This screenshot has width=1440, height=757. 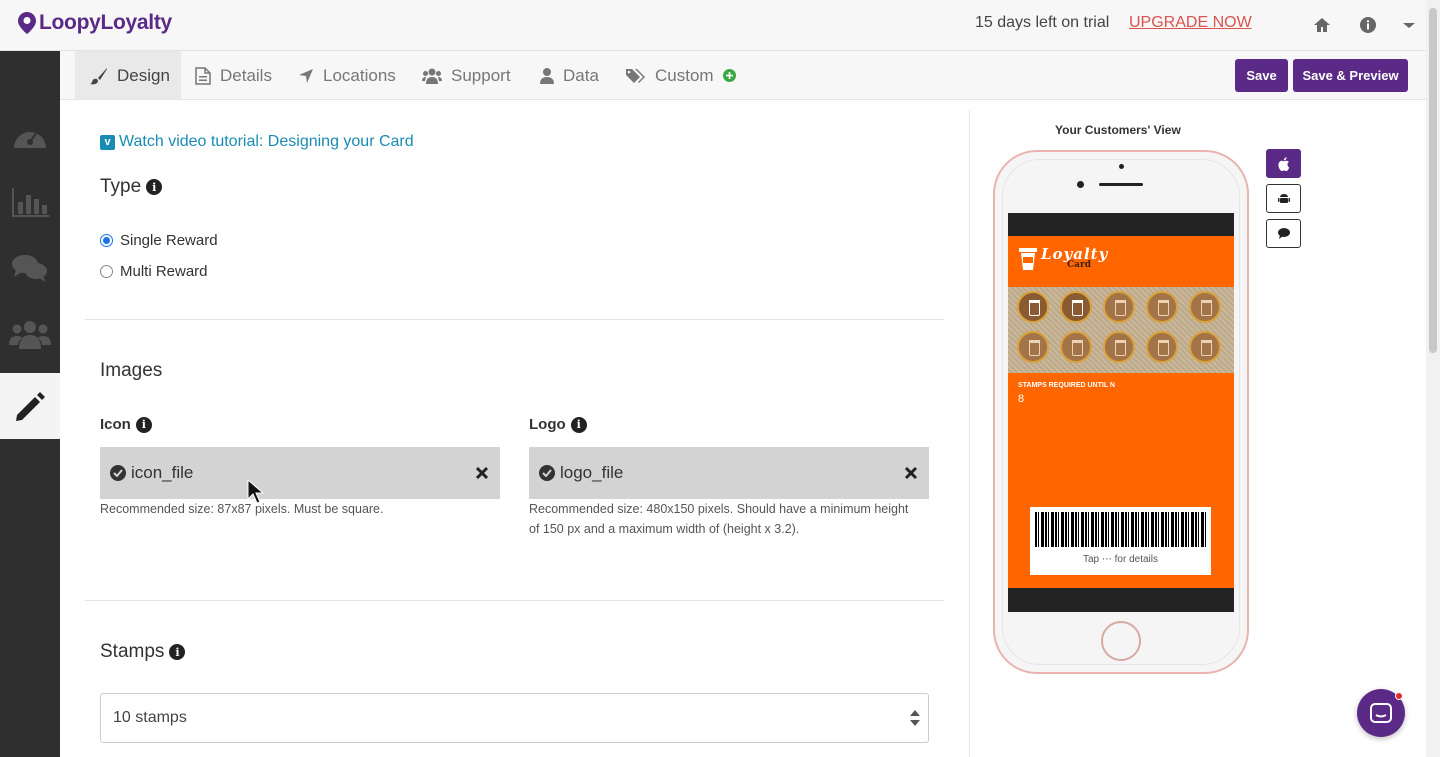 I want to click on apple-icon, so click(x=1283, y=163).